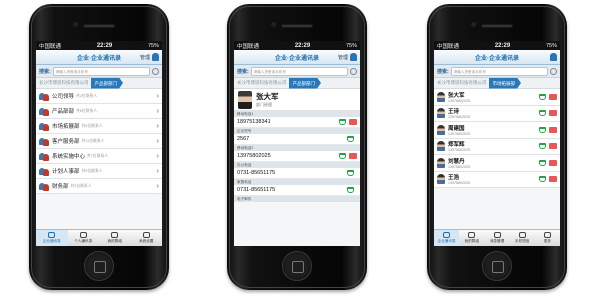 The image size is (610, 300). I want to click on tab-messages: 消息管理, so click(496, 238).